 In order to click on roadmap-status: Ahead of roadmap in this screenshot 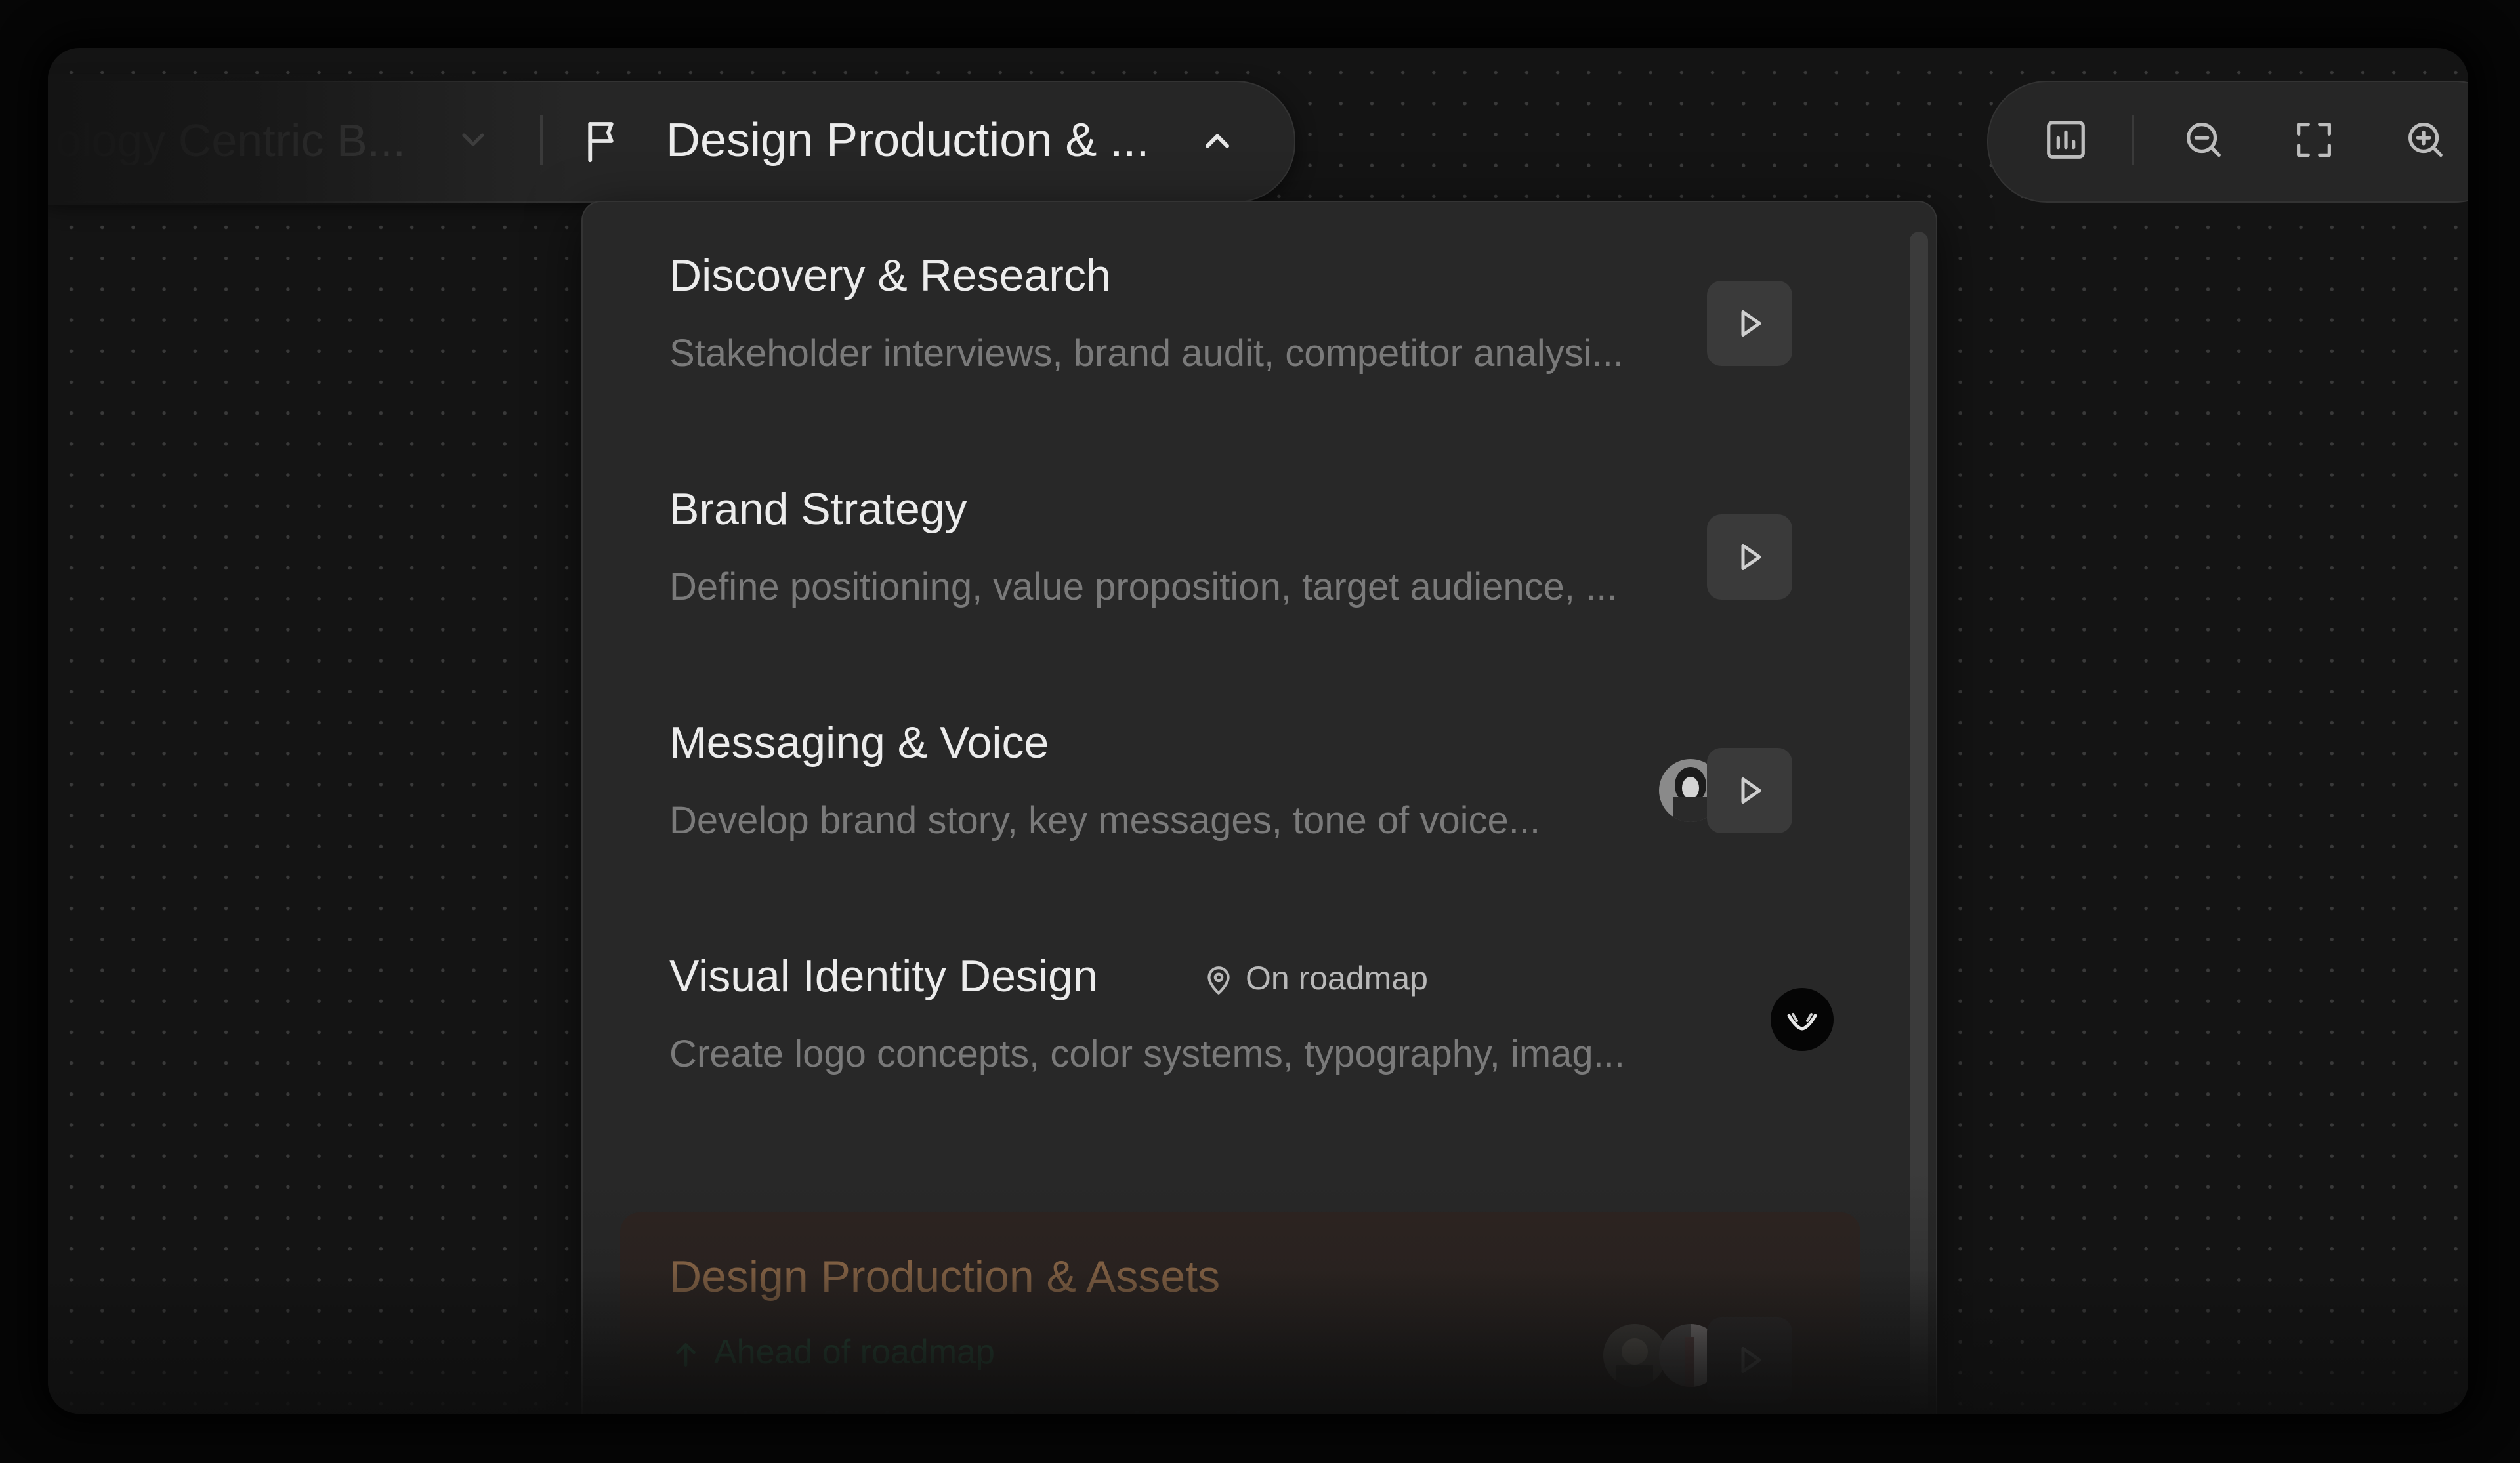, I will do `click(832, 1352)`.